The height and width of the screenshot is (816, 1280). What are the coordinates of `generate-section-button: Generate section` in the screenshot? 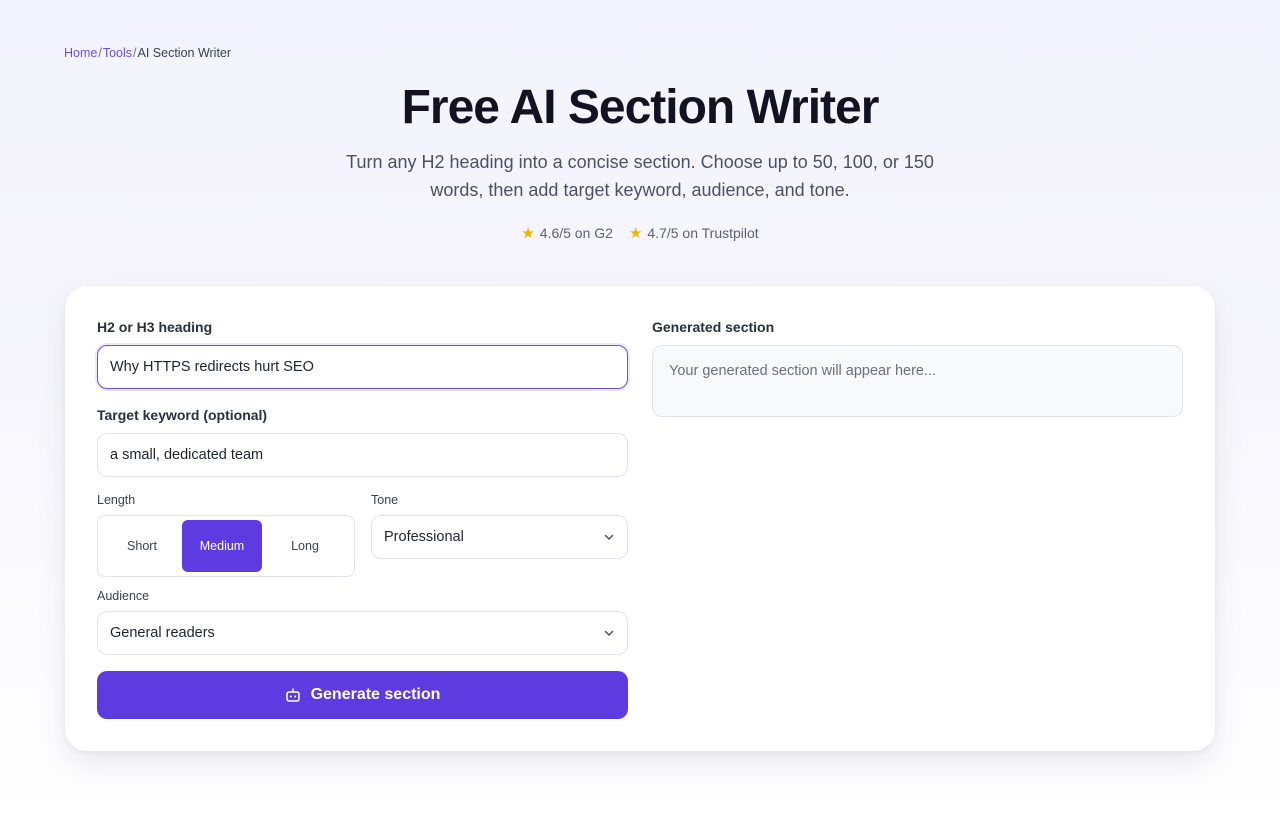 It's located at (362, 695).